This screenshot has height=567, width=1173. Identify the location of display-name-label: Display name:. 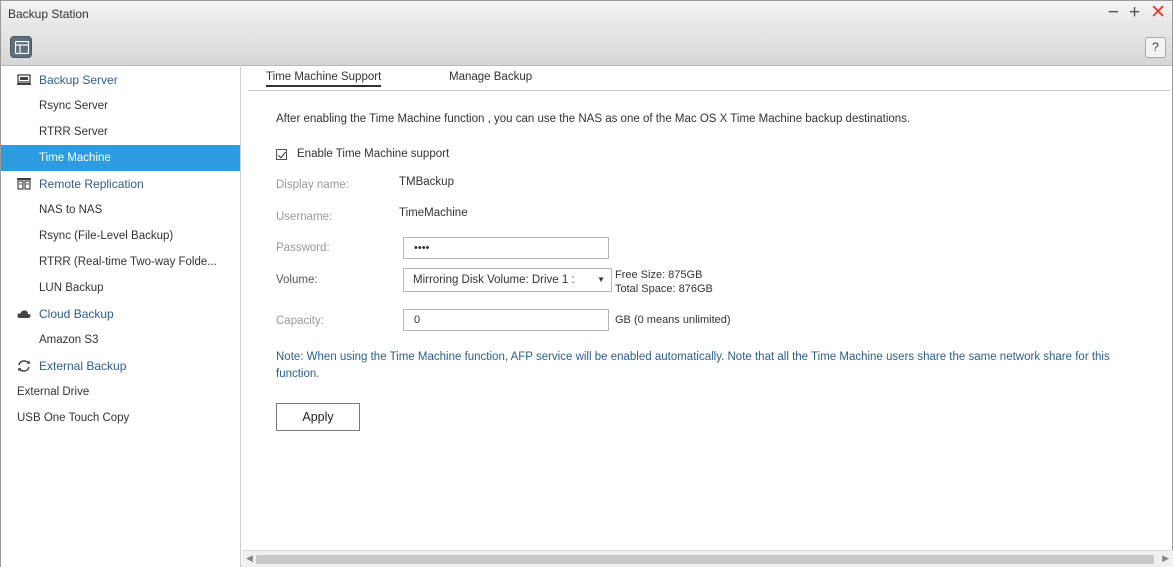
(312, 185).